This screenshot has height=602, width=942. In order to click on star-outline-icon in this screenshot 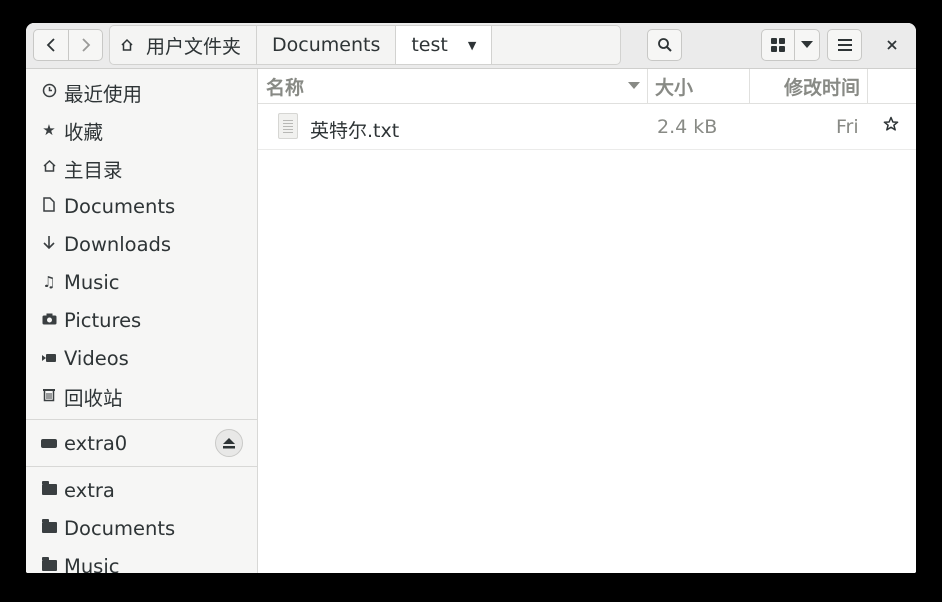, I will do `click(891, 126)`.